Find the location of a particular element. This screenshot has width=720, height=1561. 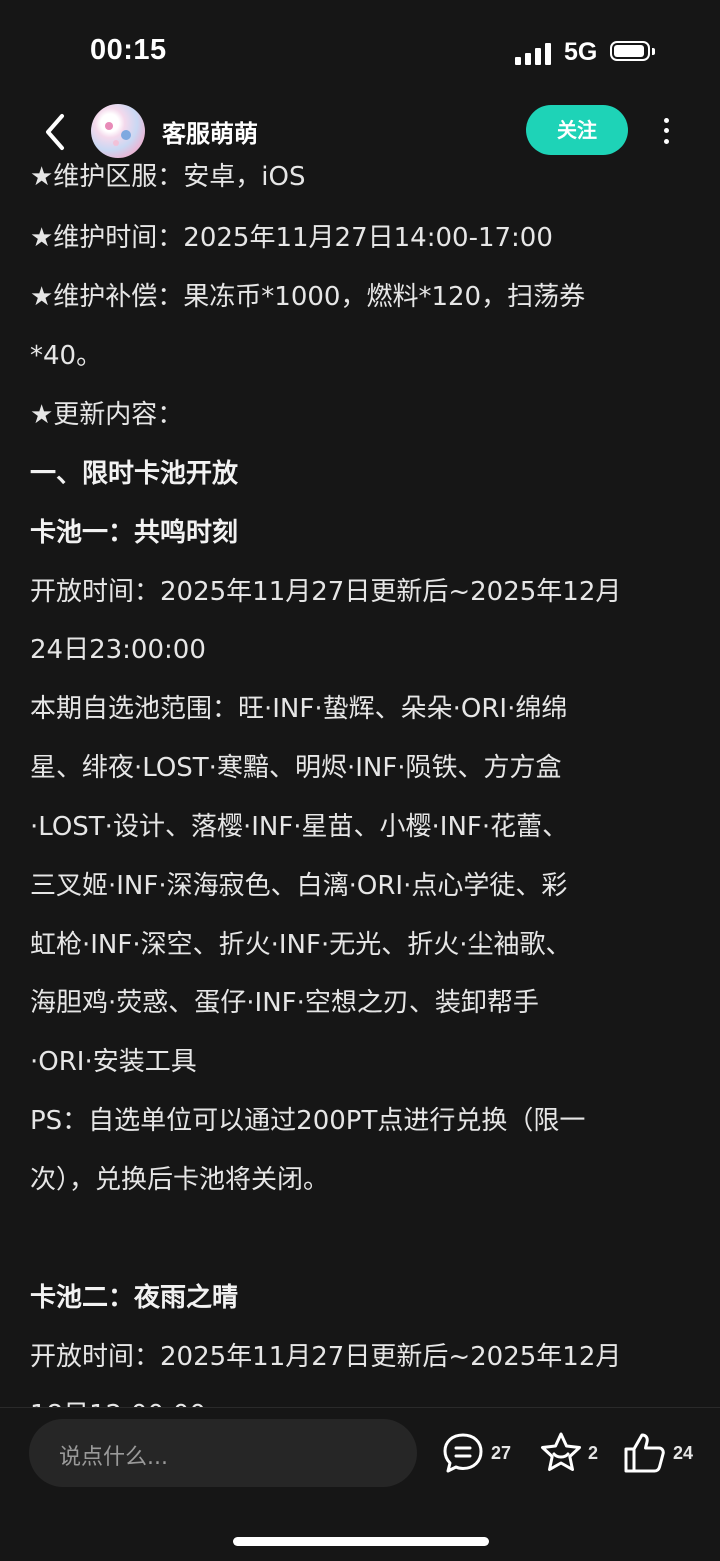

network-type: 5G is located at coordinates (581, 52).